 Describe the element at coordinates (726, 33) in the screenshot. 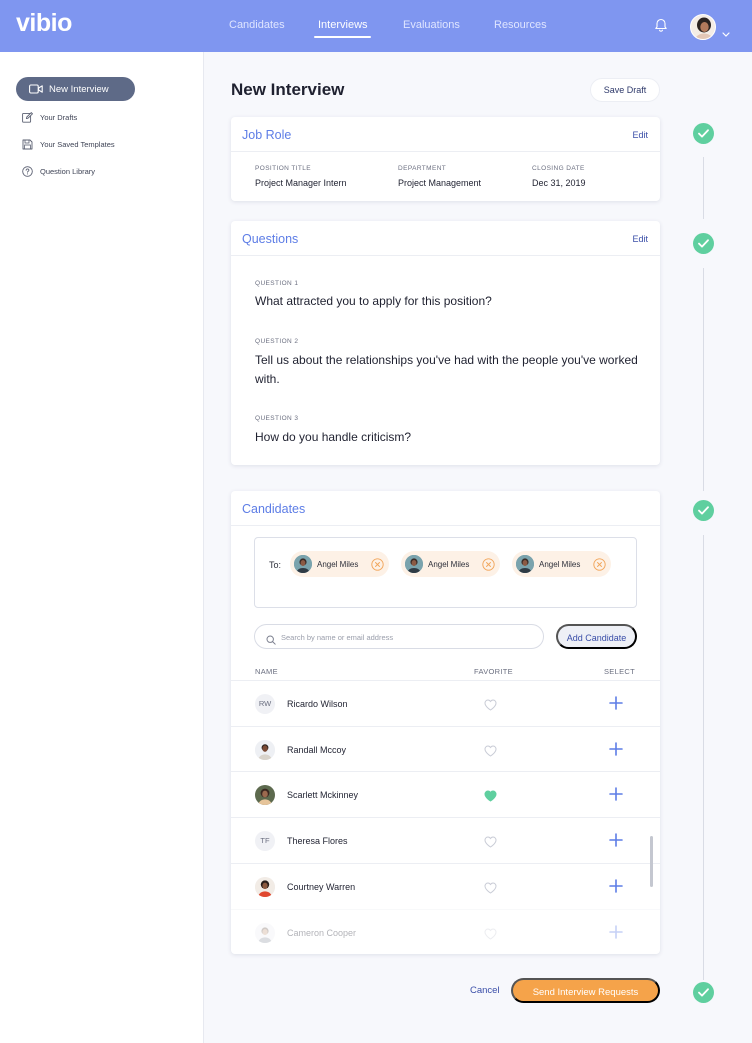

I see `chevron-down-icon` at that location.